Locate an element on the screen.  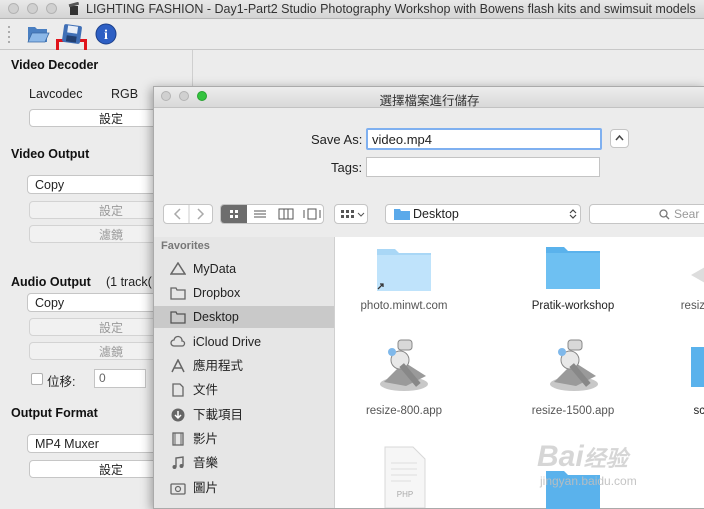
search-placeholder: Sear is located at coordinates (687, 214).